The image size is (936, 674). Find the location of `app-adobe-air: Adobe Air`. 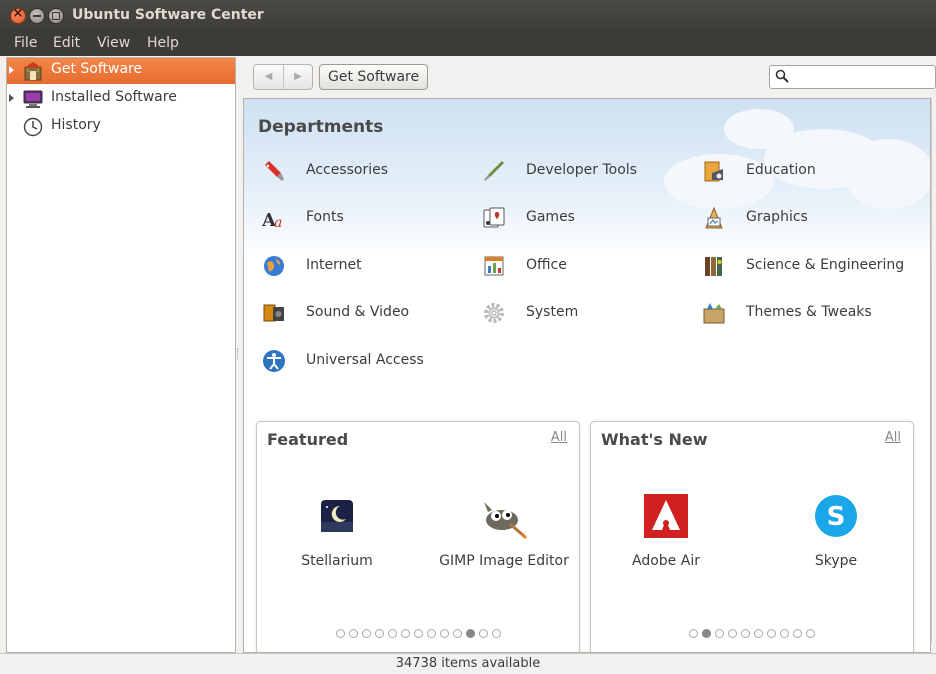

app-adobe-air: Adobe Air is located at coordinates (666, 531).